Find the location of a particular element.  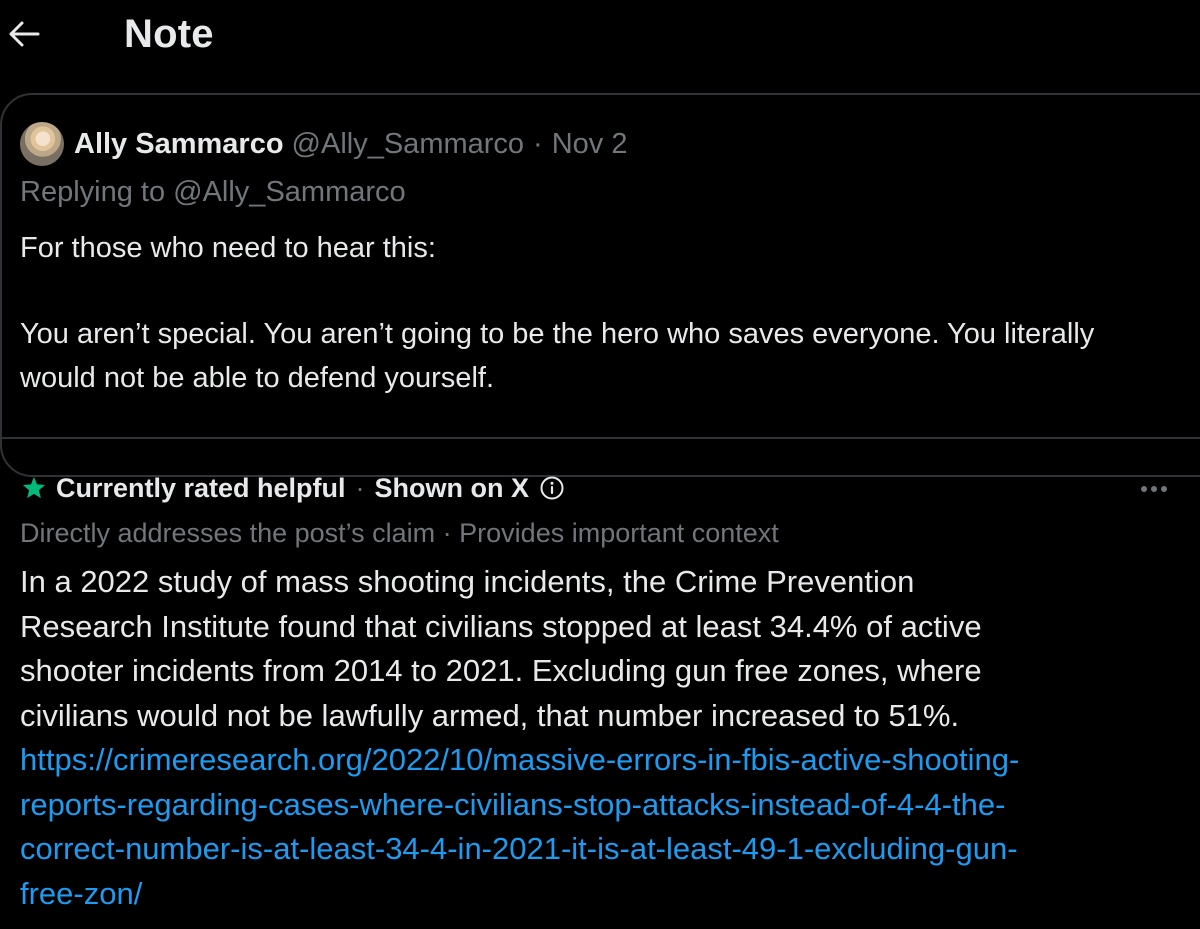

page-title: Note is located at coordinates (169, 34).